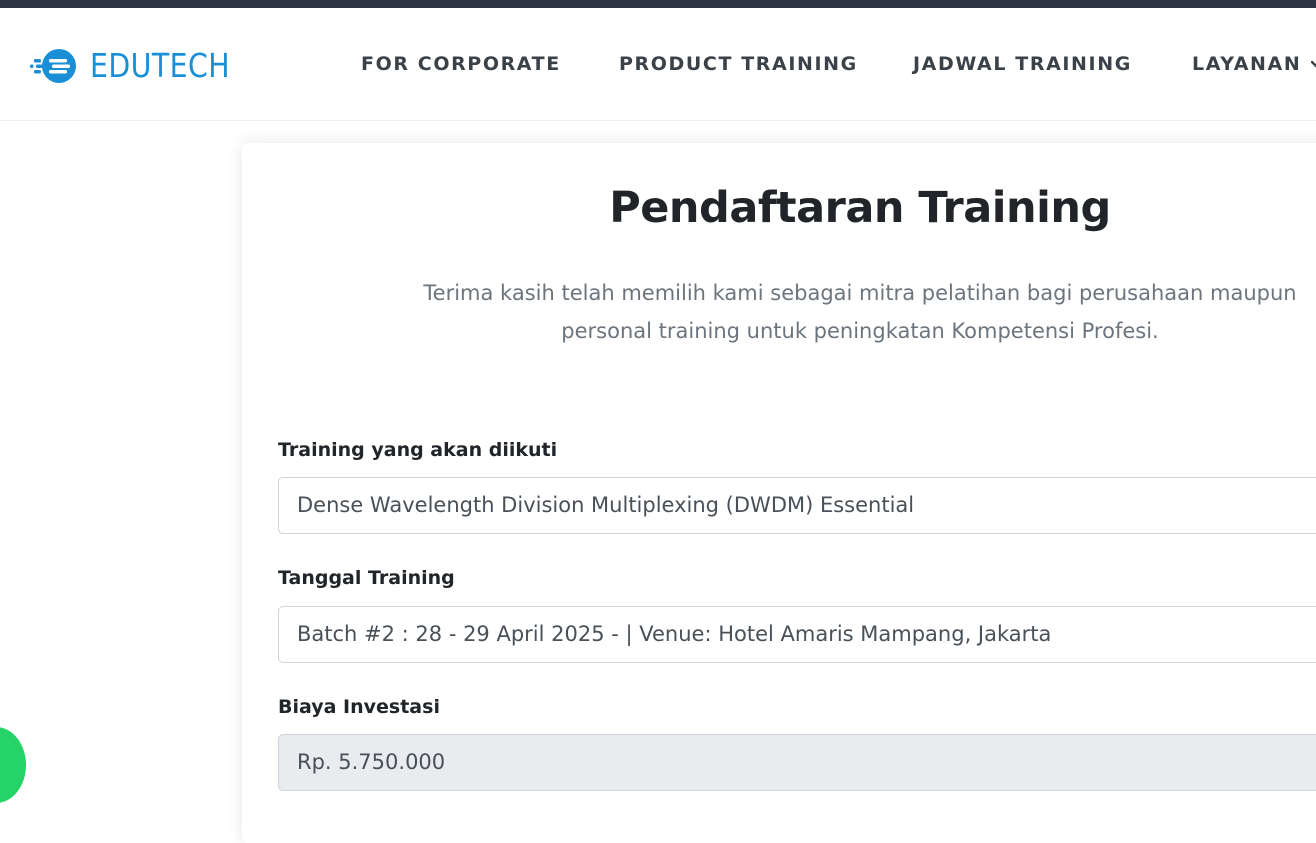 This screenshot has height=843, width=1316. What do you see at coordinates (658, 4) in the screenshot?
I see `top-strip` at bounding box center [658, 4].